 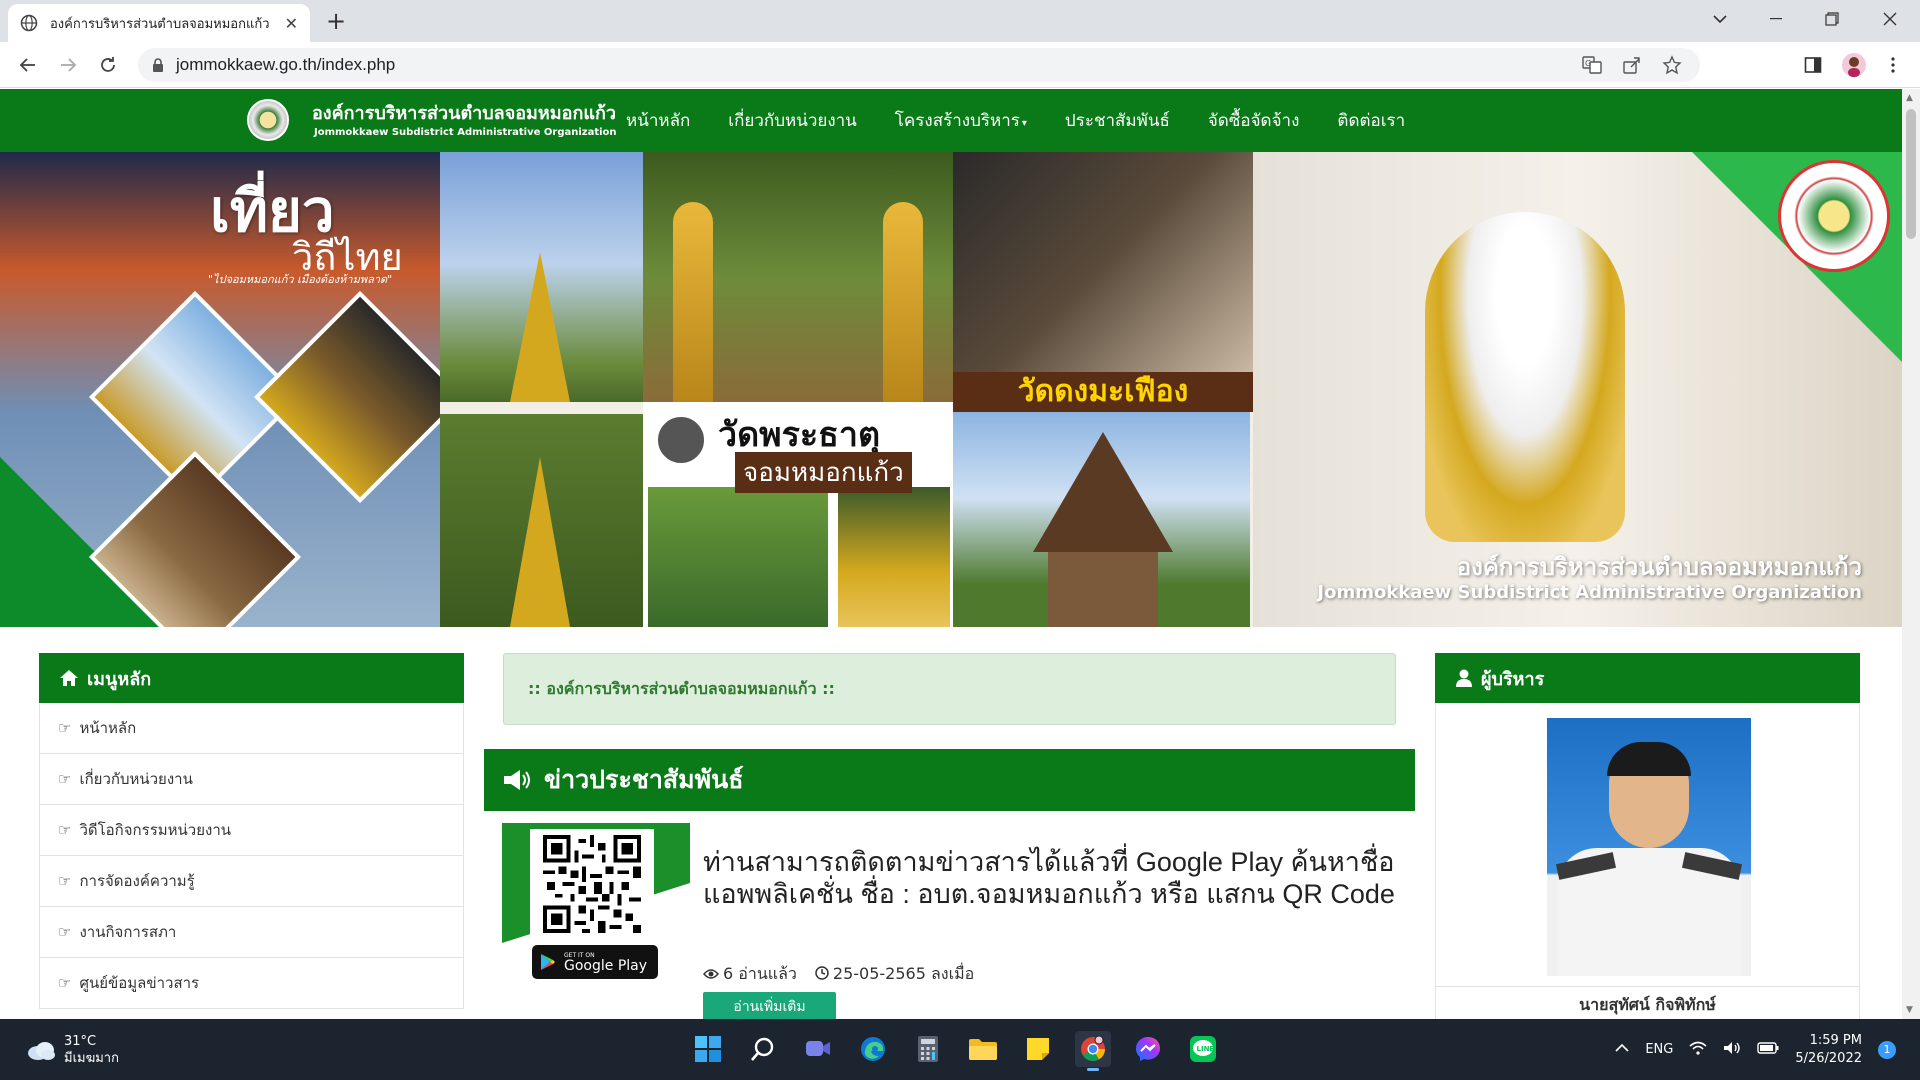 What do you see at coordinates (1834, 216) in the screenshot?
I see `org-seal` at bounding box center [1834, 216].